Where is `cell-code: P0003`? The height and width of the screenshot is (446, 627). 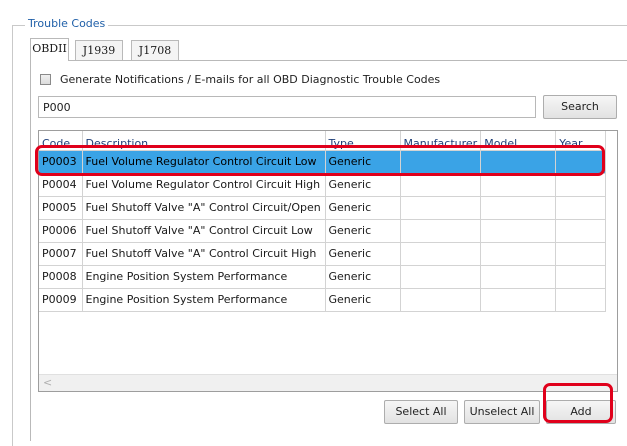
cell-code: P0003 is located at coordinates (61, 162).